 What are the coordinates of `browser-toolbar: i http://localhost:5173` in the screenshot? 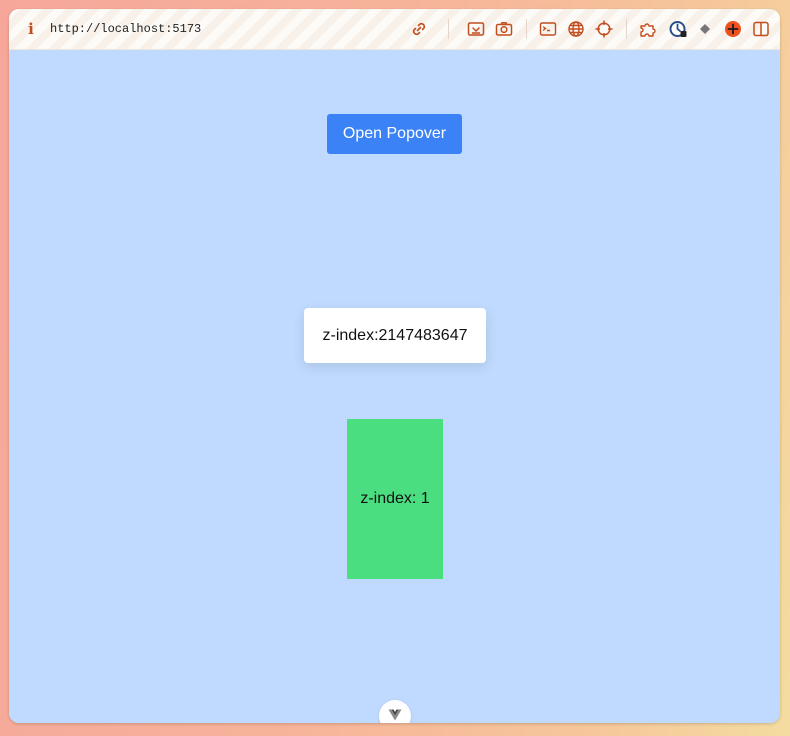 It's located at (394, 29).